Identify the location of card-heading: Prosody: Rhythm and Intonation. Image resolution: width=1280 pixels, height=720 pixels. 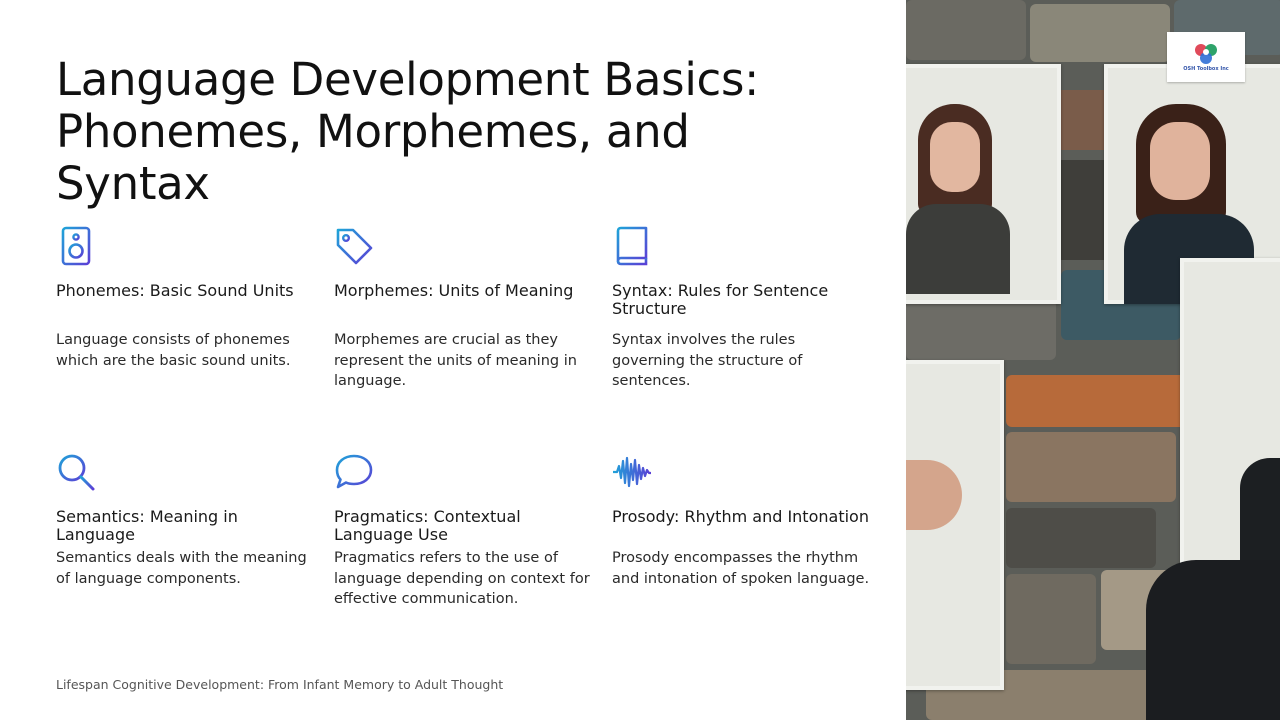
(740, 516).